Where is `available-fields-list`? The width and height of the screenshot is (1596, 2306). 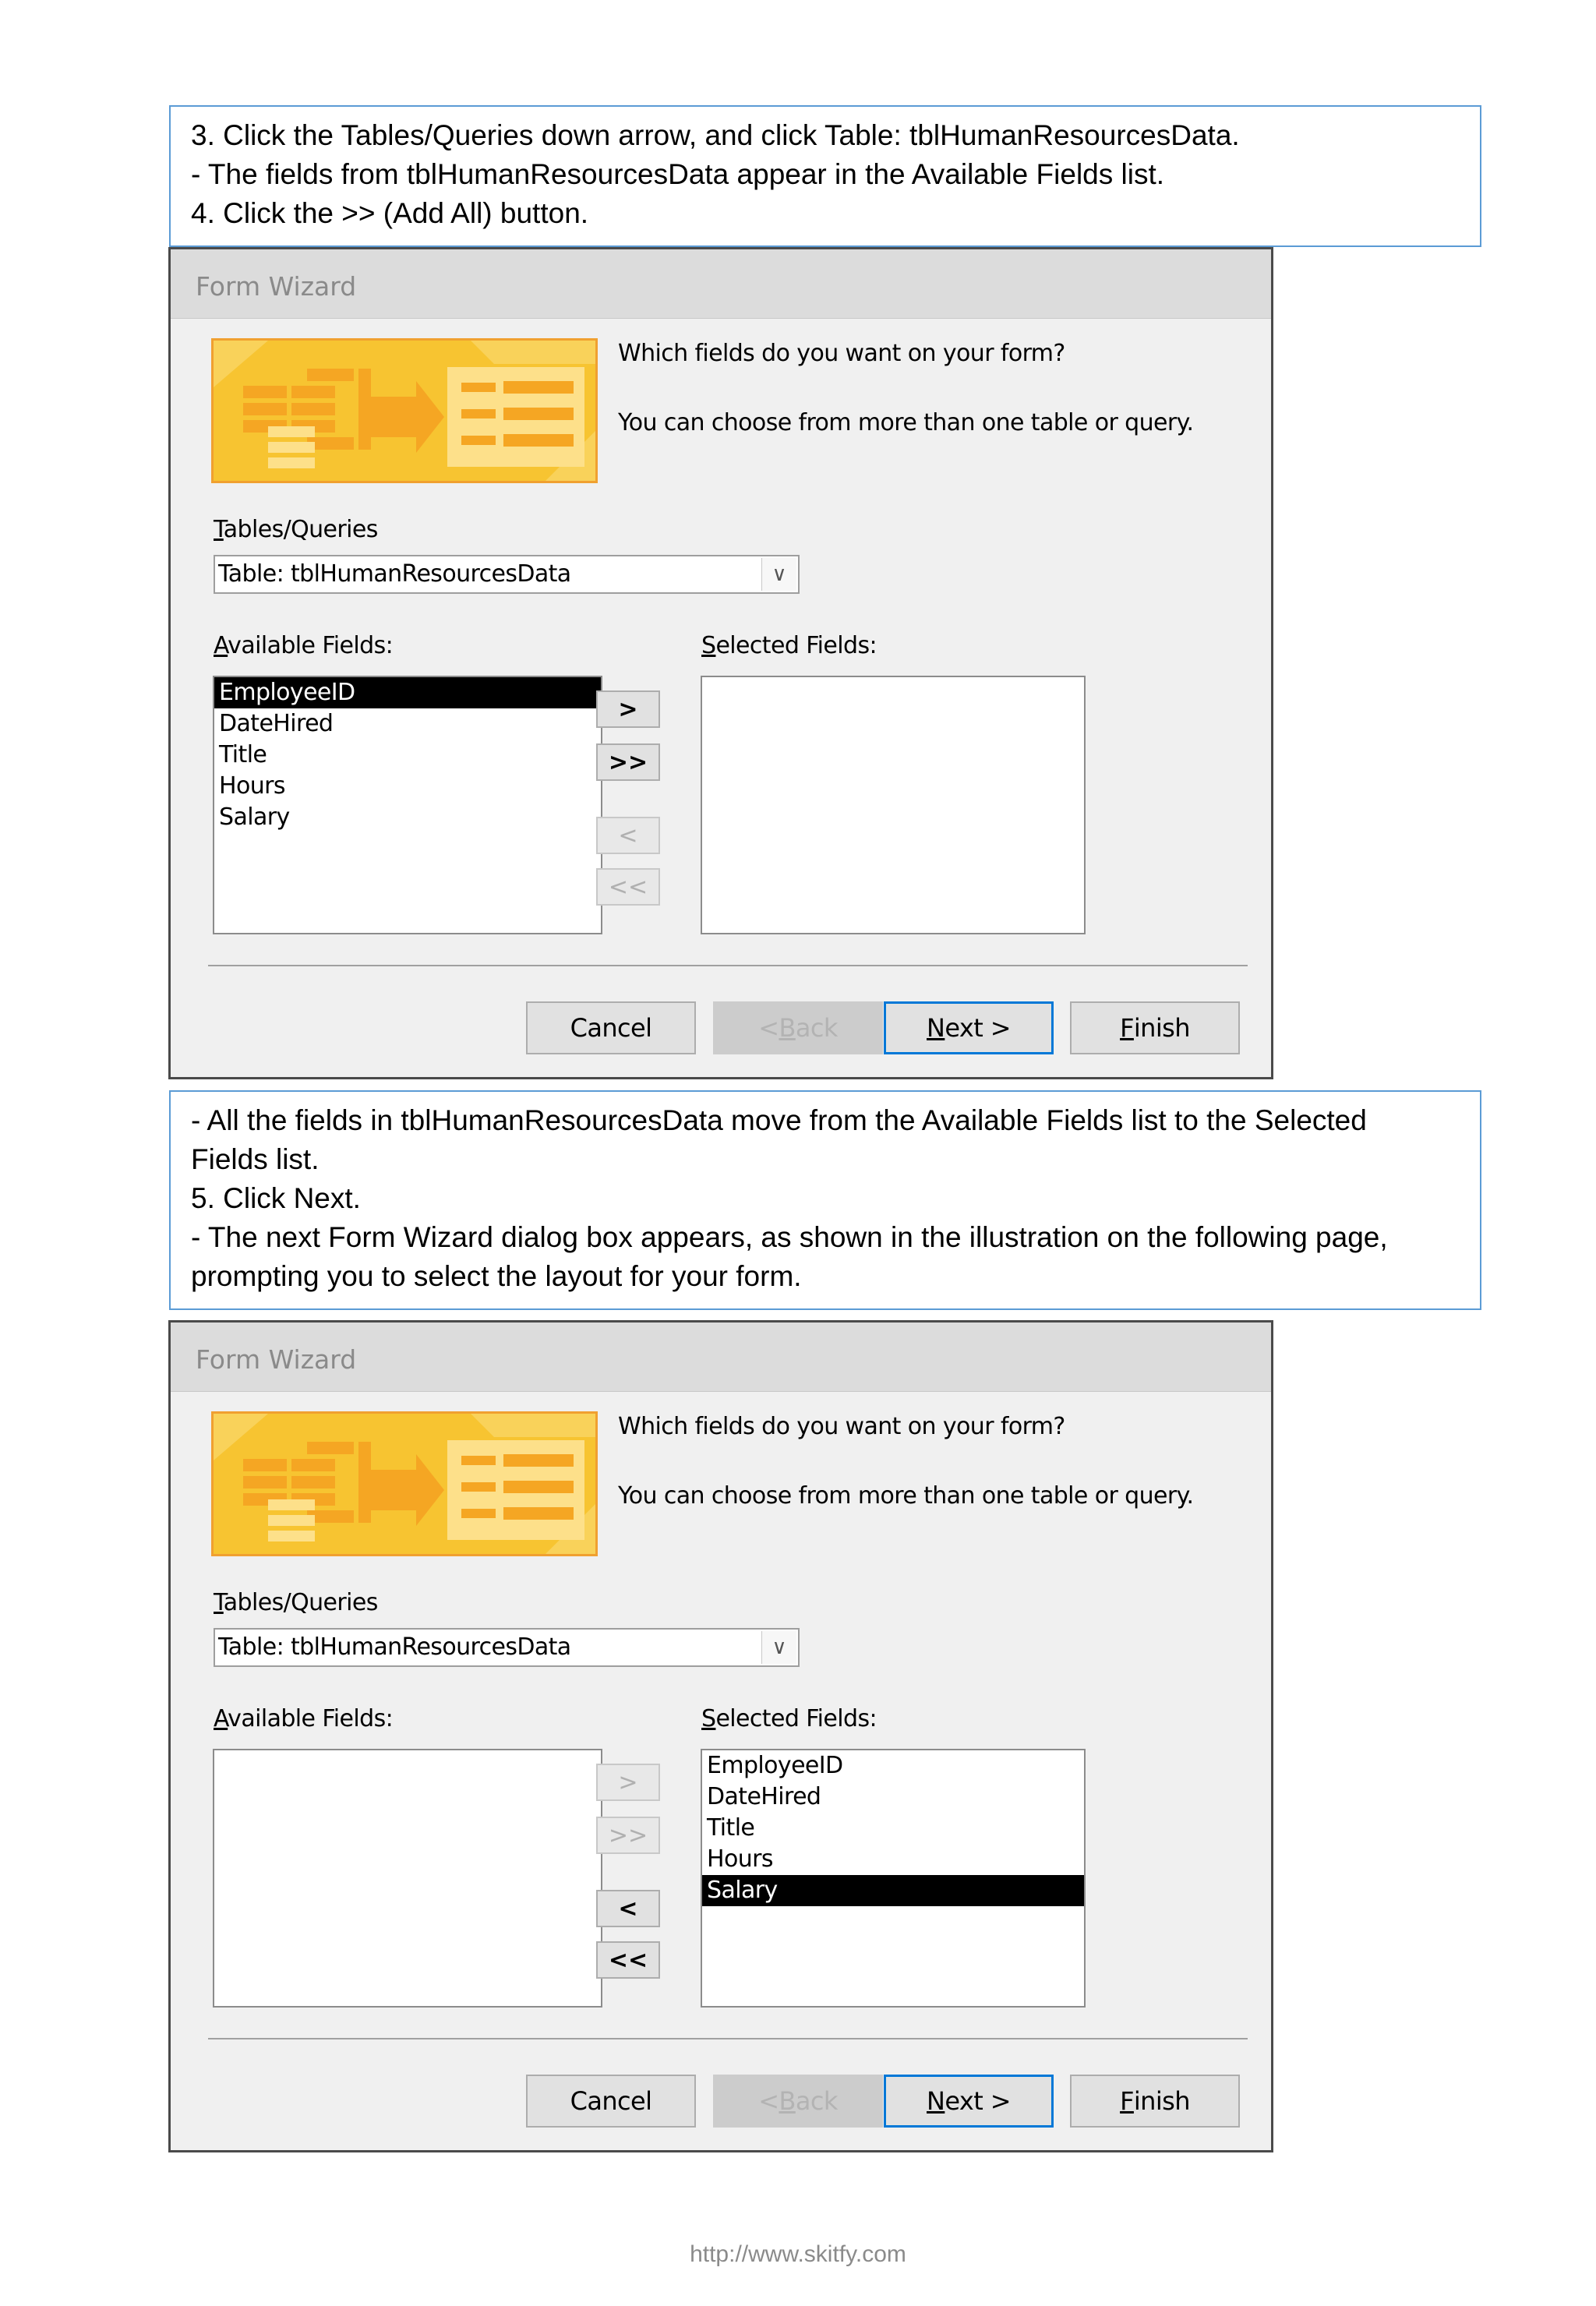 available-fields-list is located at coordinates (407, 1878).